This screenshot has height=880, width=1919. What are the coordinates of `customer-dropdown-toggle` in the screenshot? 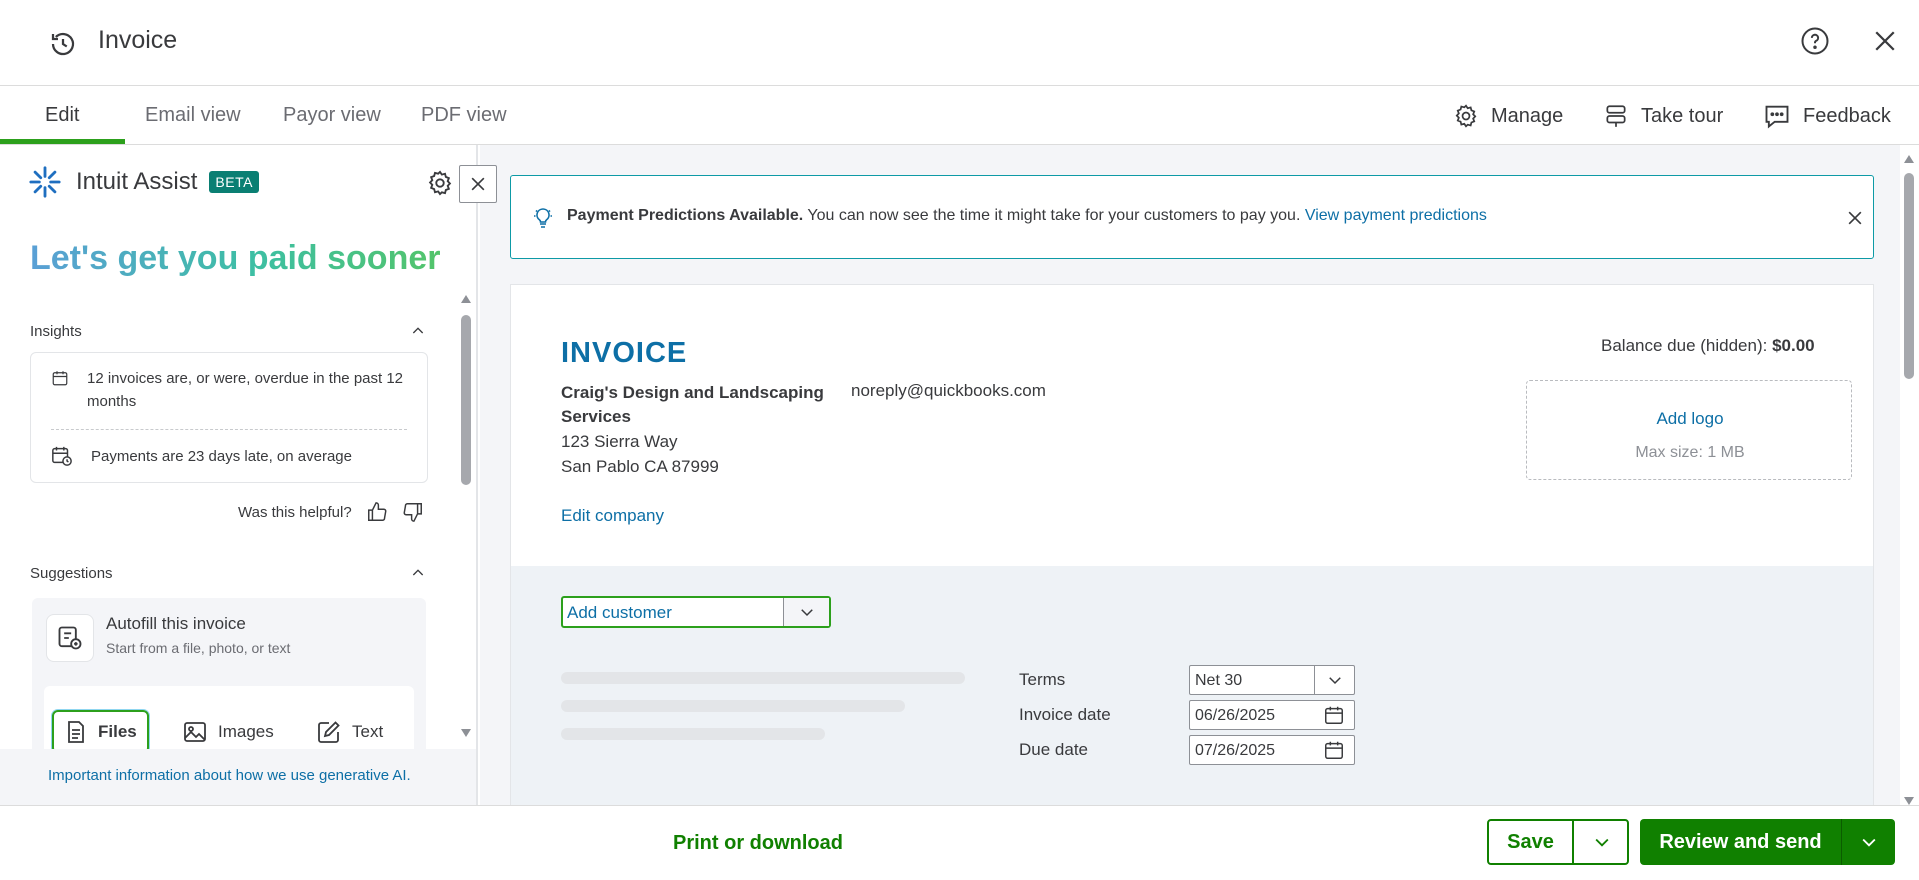 It's located at (806, 612).